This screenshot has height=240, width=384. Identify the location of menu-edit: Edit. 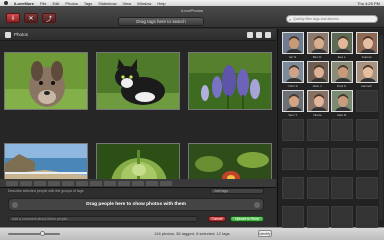
(55, 3).